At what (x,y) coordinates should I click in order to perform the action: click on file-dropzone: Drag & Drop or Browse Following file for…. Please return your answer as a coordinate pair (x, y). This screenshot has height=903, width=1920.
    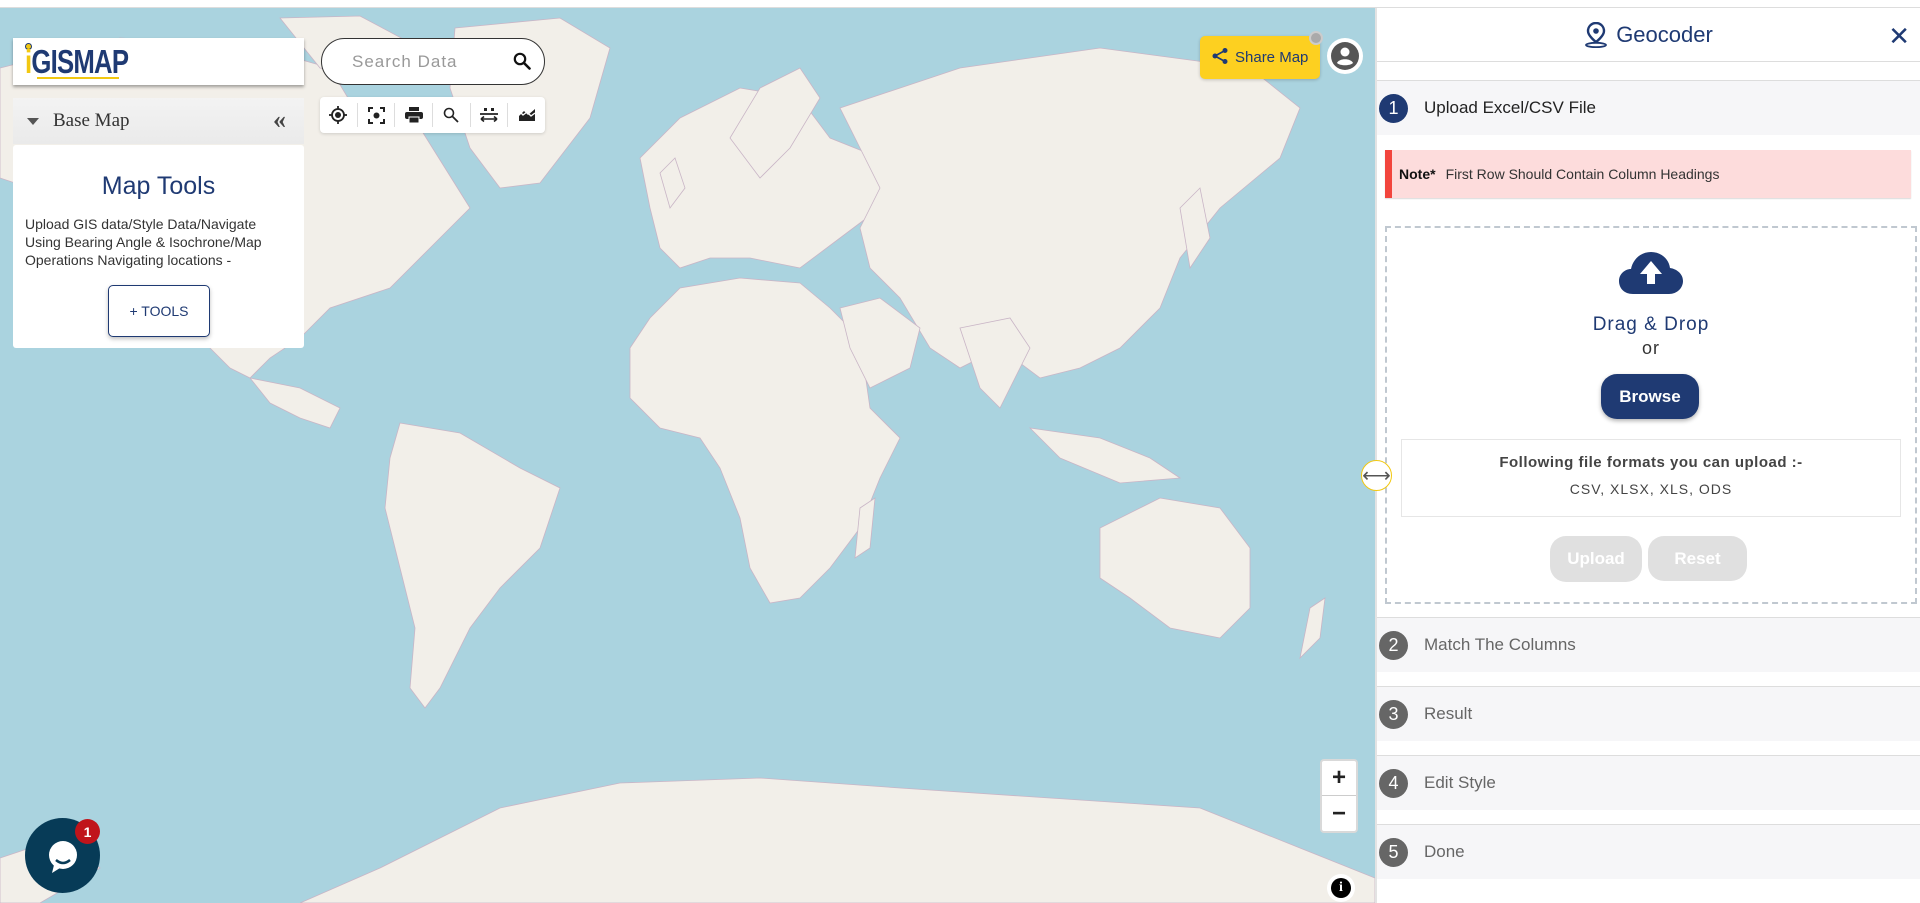
    Looking at the image, I should click on (1651, 415).